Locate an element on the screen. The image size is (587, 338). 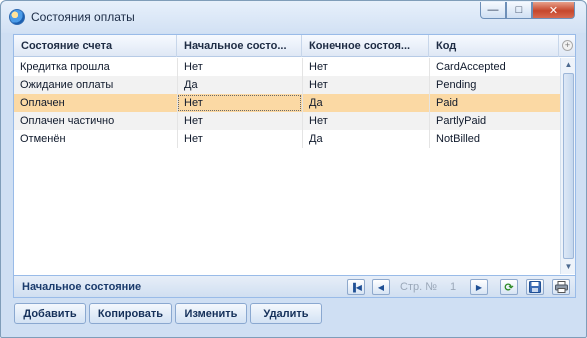
printer-icon is located at coordinates (561, 287).